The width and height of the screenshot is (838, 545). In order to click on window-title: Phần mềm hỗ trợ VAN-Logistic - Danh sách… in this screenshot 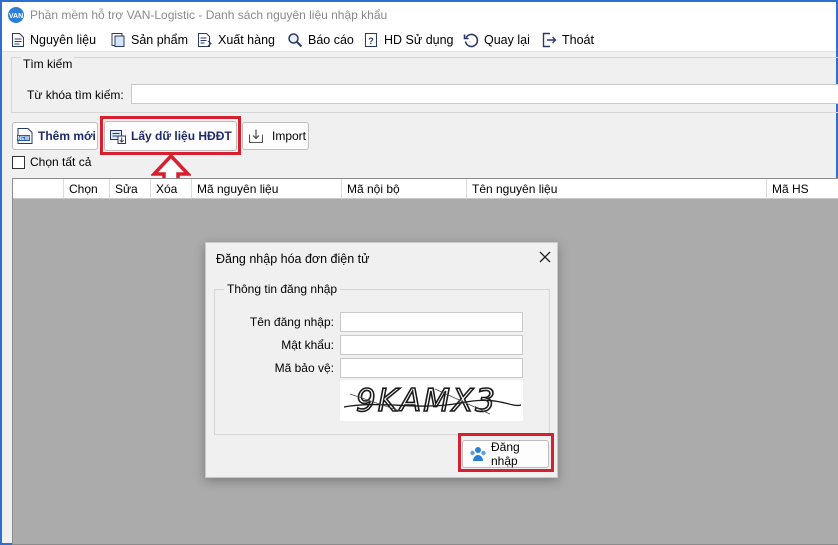, I will do `click(209, 15)`.